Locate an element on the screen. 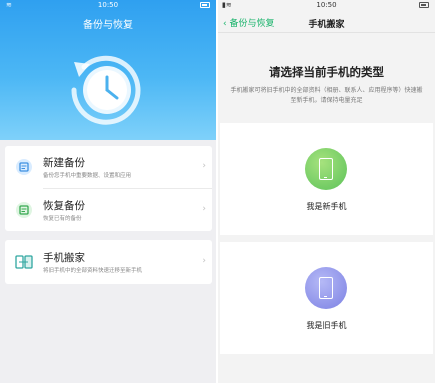 This screenshot has width=435, height=383. migration-card: 手机搬家 将旧手机中的全部资料快速迁移至新手机 › is located at coordinates (108, 262).